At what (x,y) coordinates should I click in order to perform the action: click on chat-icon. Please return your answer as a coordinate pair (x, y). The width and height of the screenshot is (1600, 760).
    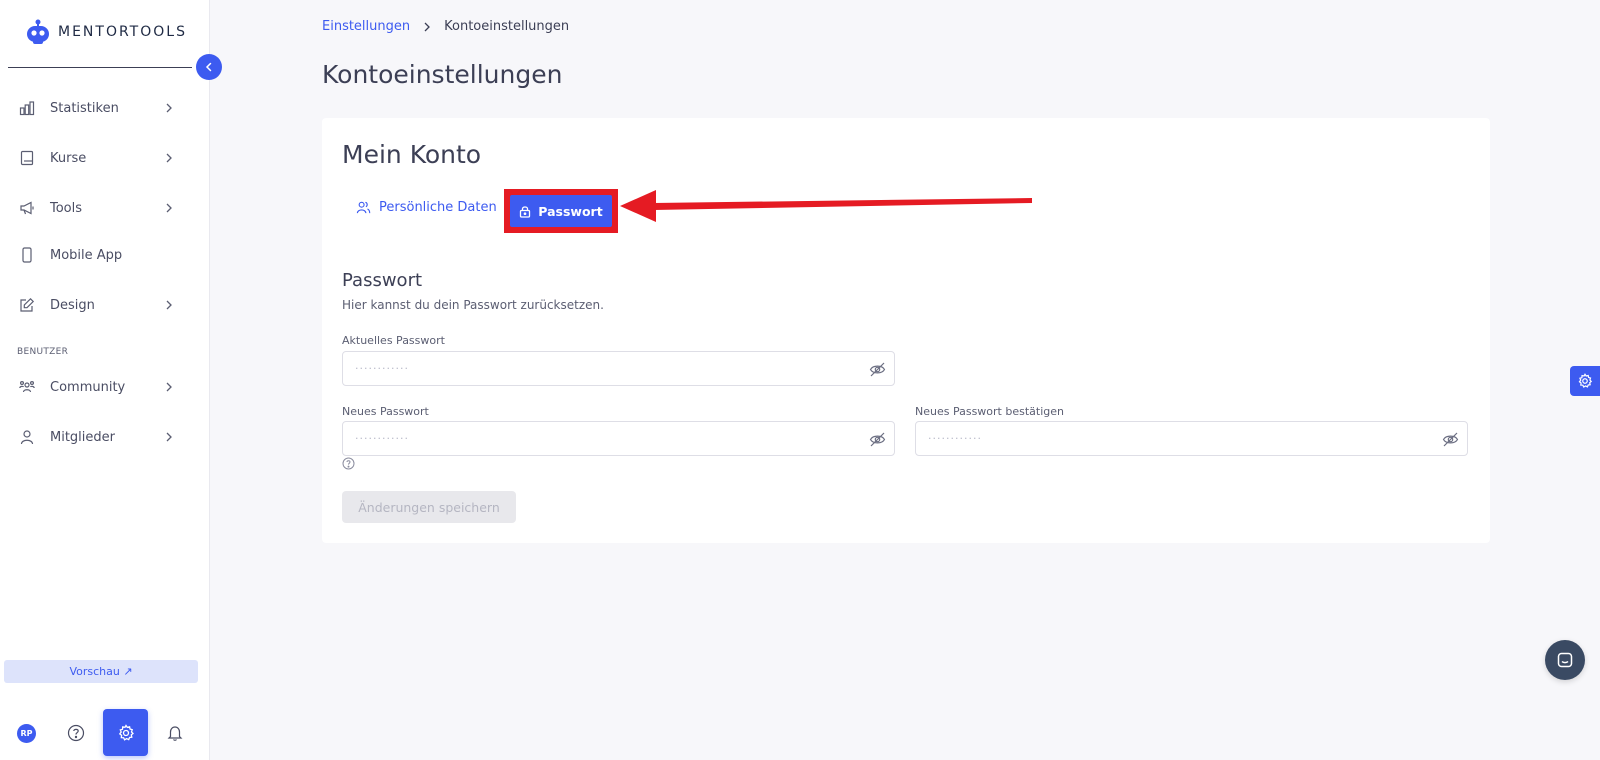
    Looking at the image, I should click on (1565, 660).